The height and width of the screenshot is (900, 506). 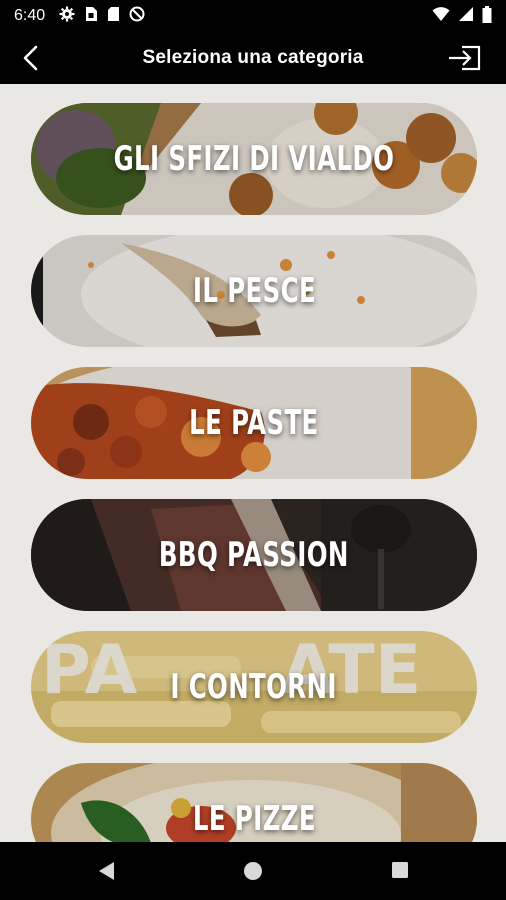 What do you see at coordinates (400, 872) in the screenshot?
I see `square-recents-icon` at bounding box center [400, 872].